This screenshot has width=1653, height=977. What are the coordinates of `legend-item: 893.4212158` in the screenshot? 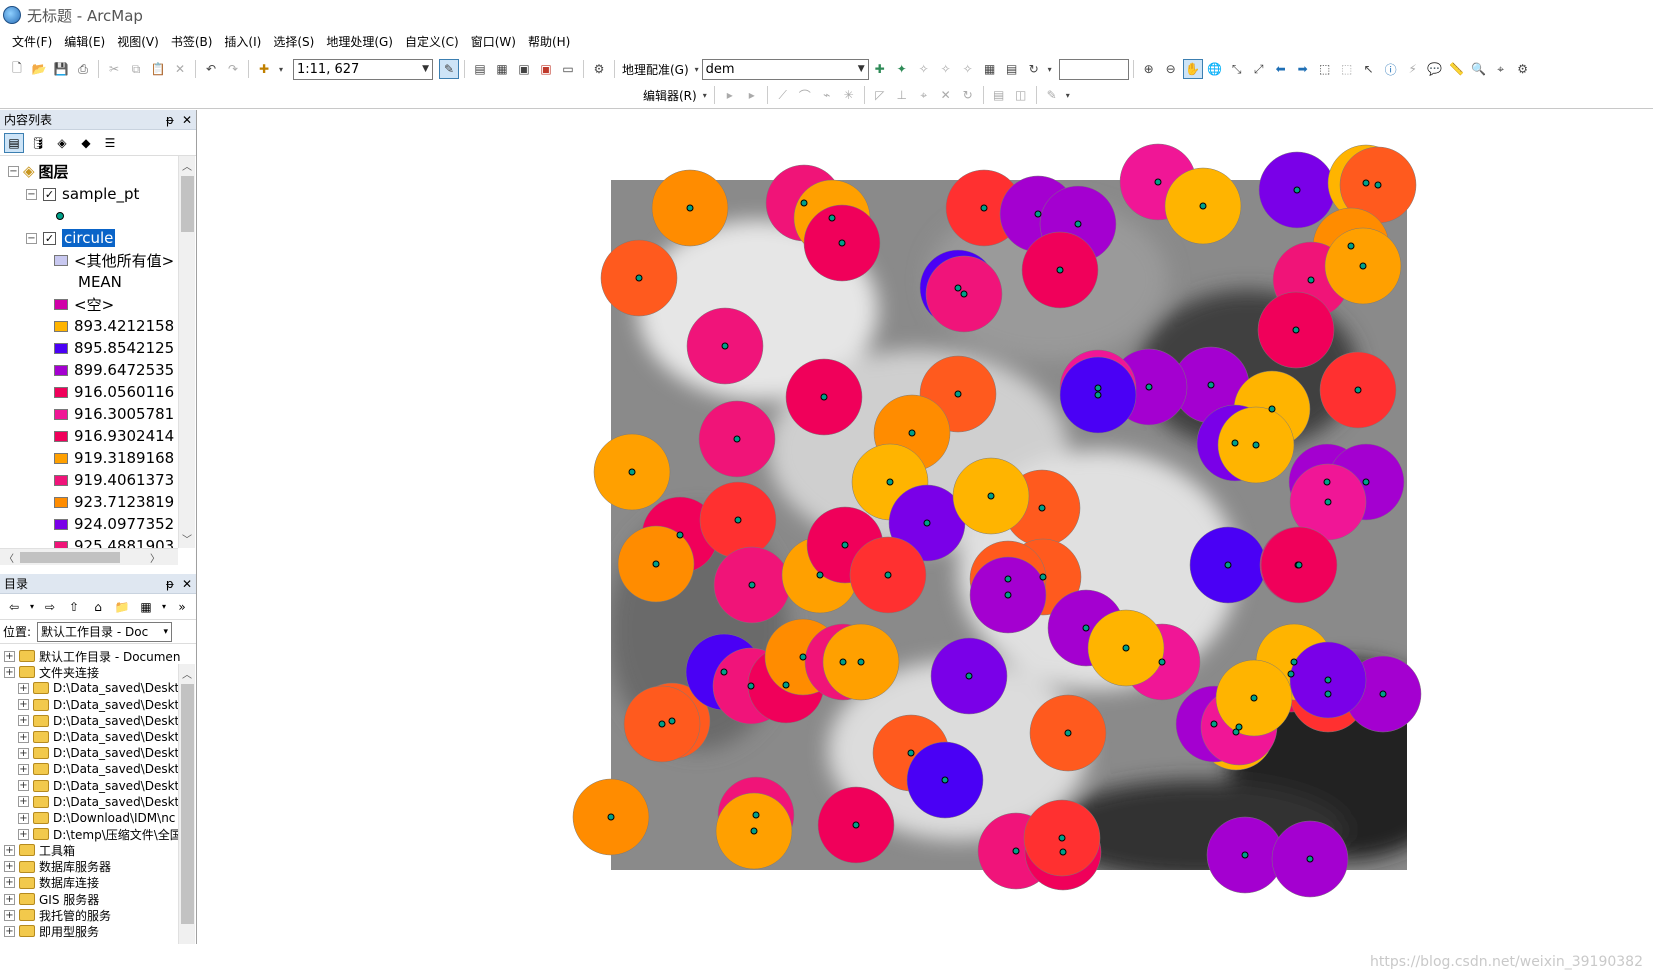 It's located at (114, 326).